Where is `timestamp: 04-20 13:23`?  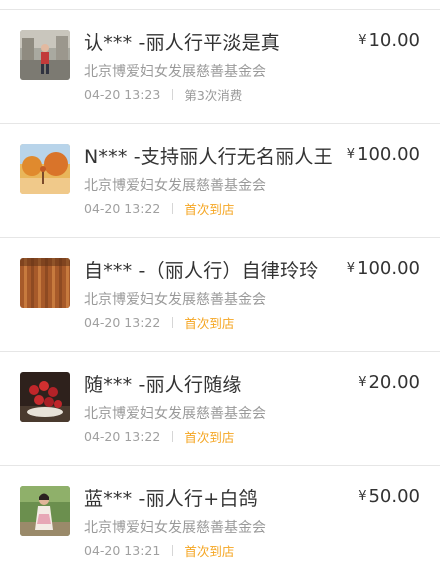 timestamp: 04-20 13:23 is located at coordinates (122, 94).